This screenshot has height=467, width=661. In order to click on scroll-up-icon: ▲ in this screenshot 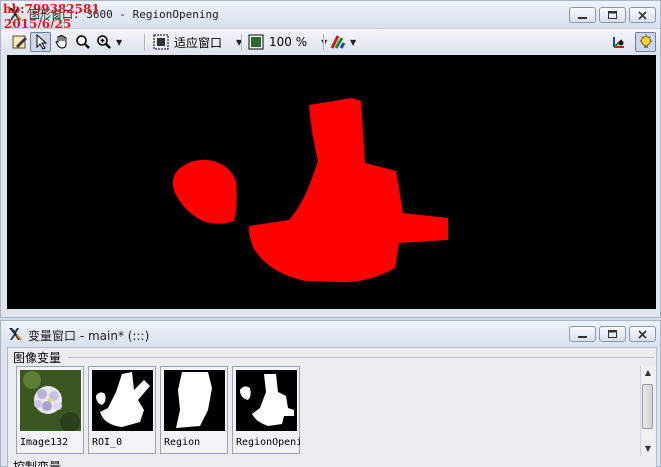, I will do `click(648, 373)`.